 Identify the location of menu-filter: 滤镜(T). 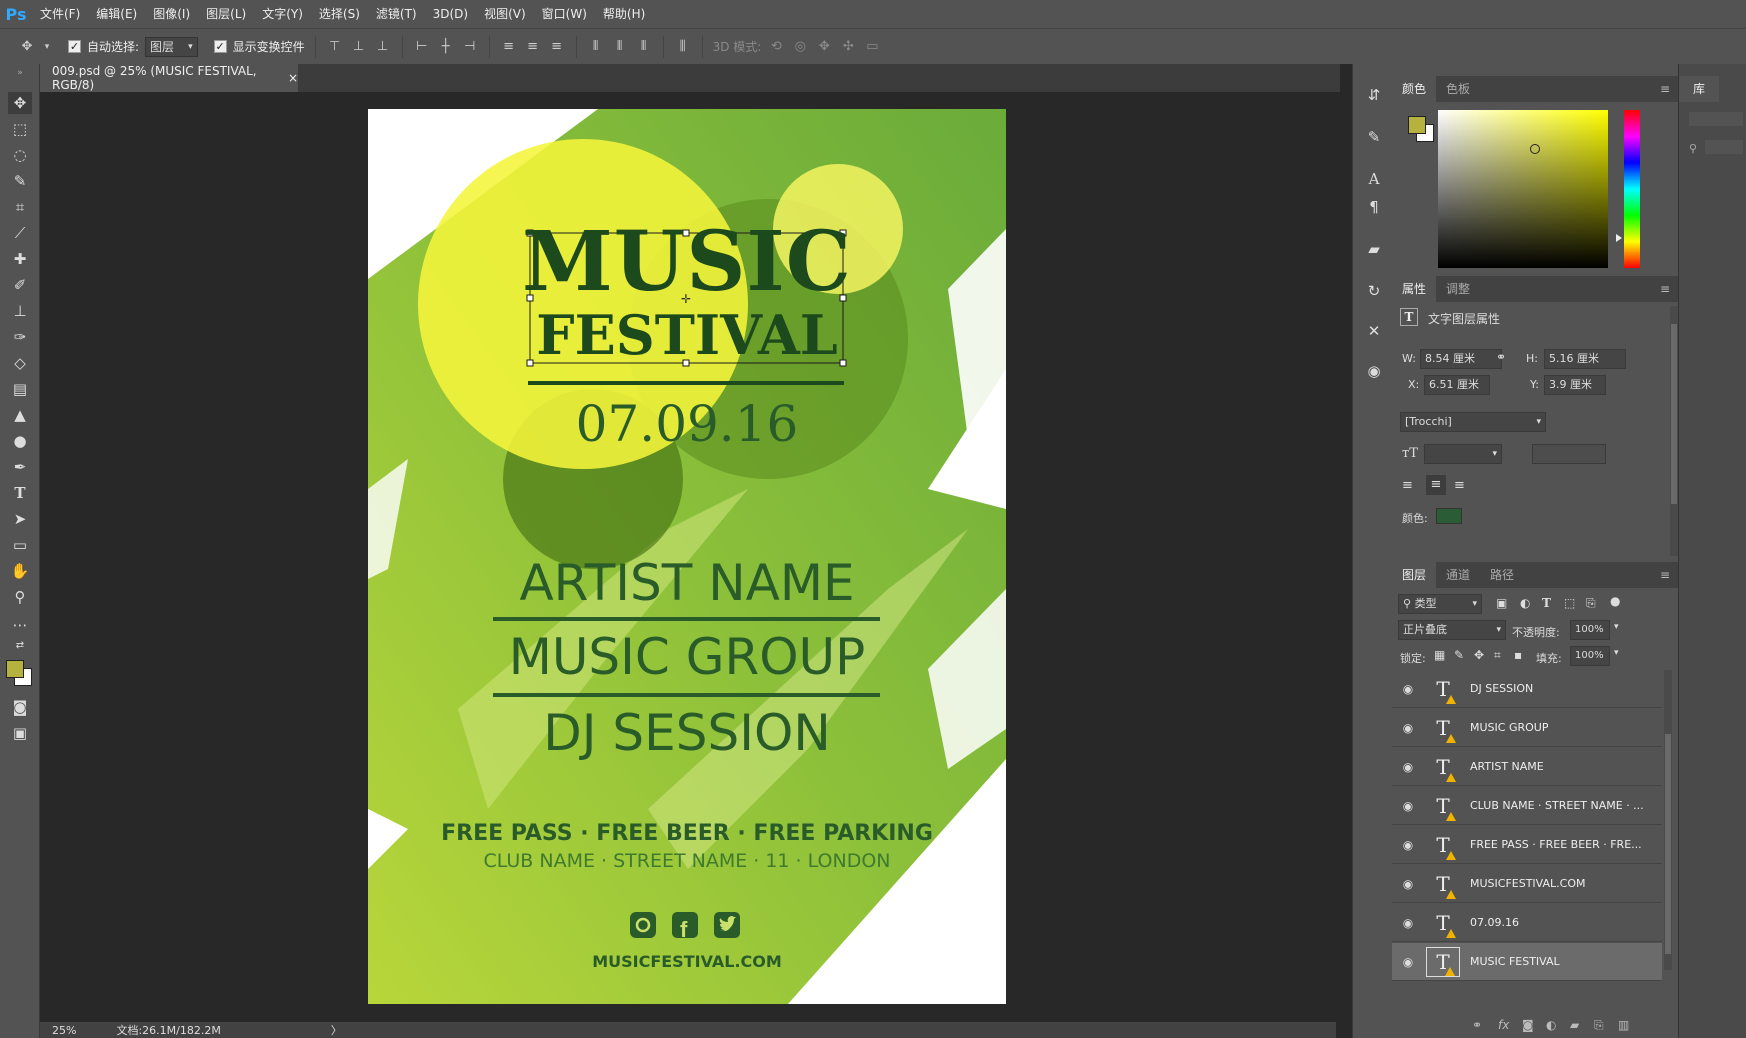
(396, 14).